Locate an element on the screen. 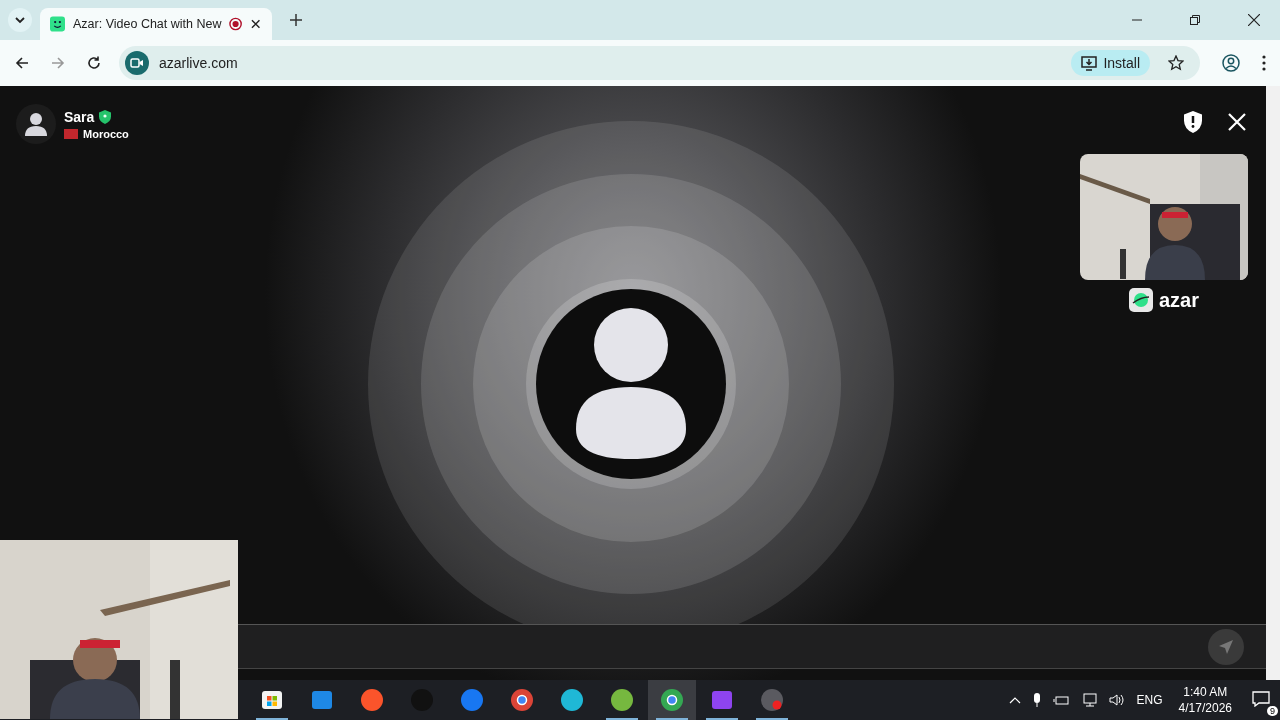  address-bar: azarlive.com Install is located at coordinates (659, 63).